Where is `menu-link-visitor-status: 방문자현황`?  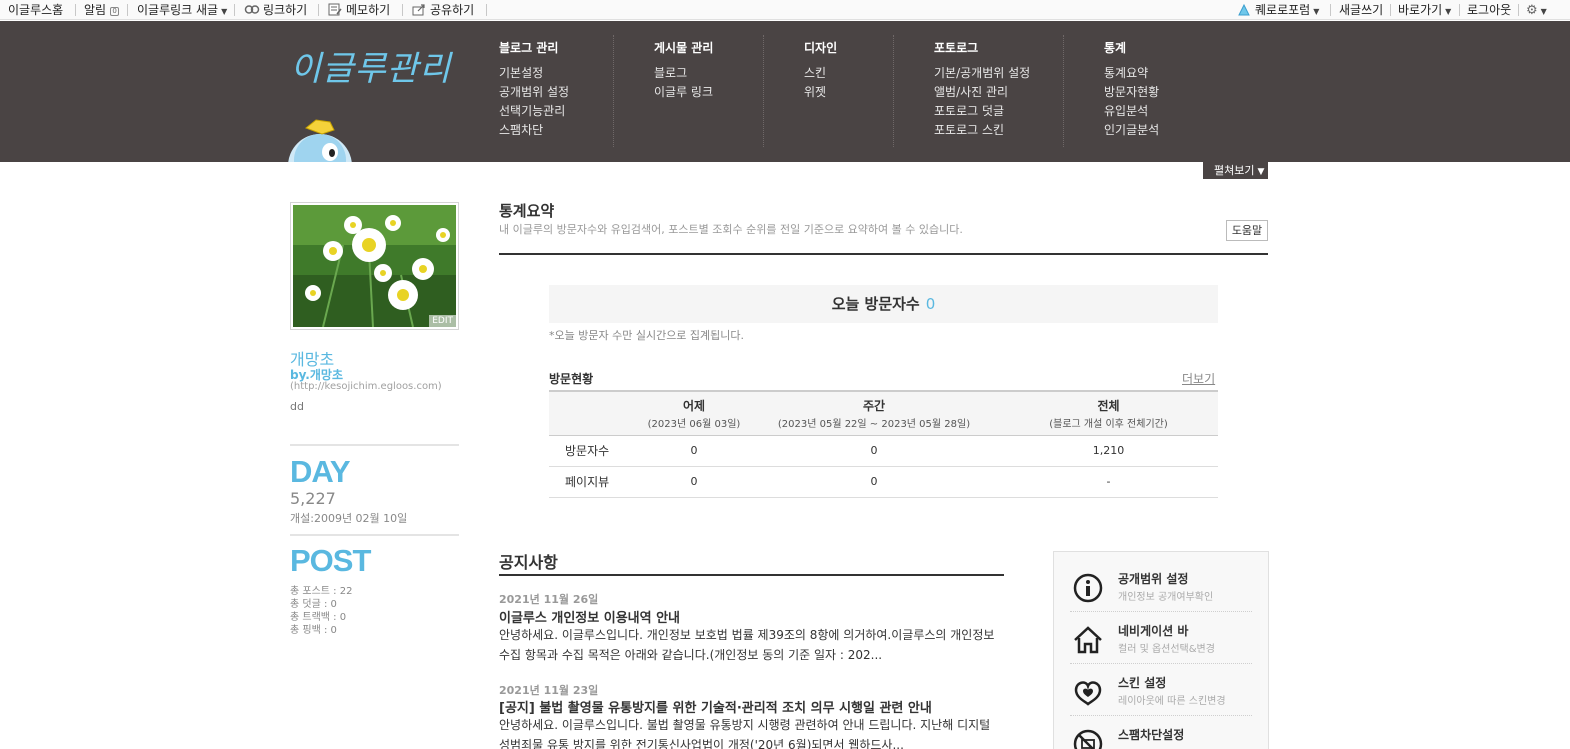 menu-link-visitor-status: 방문자현황 is located at coordinates (1131, 92).